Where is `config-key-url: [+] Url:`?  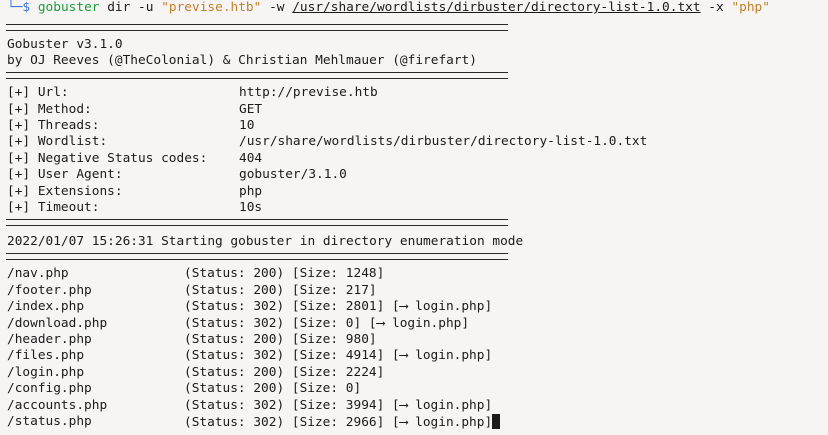 config-key-url: [+] Url: is located at coordinates (38, 92).